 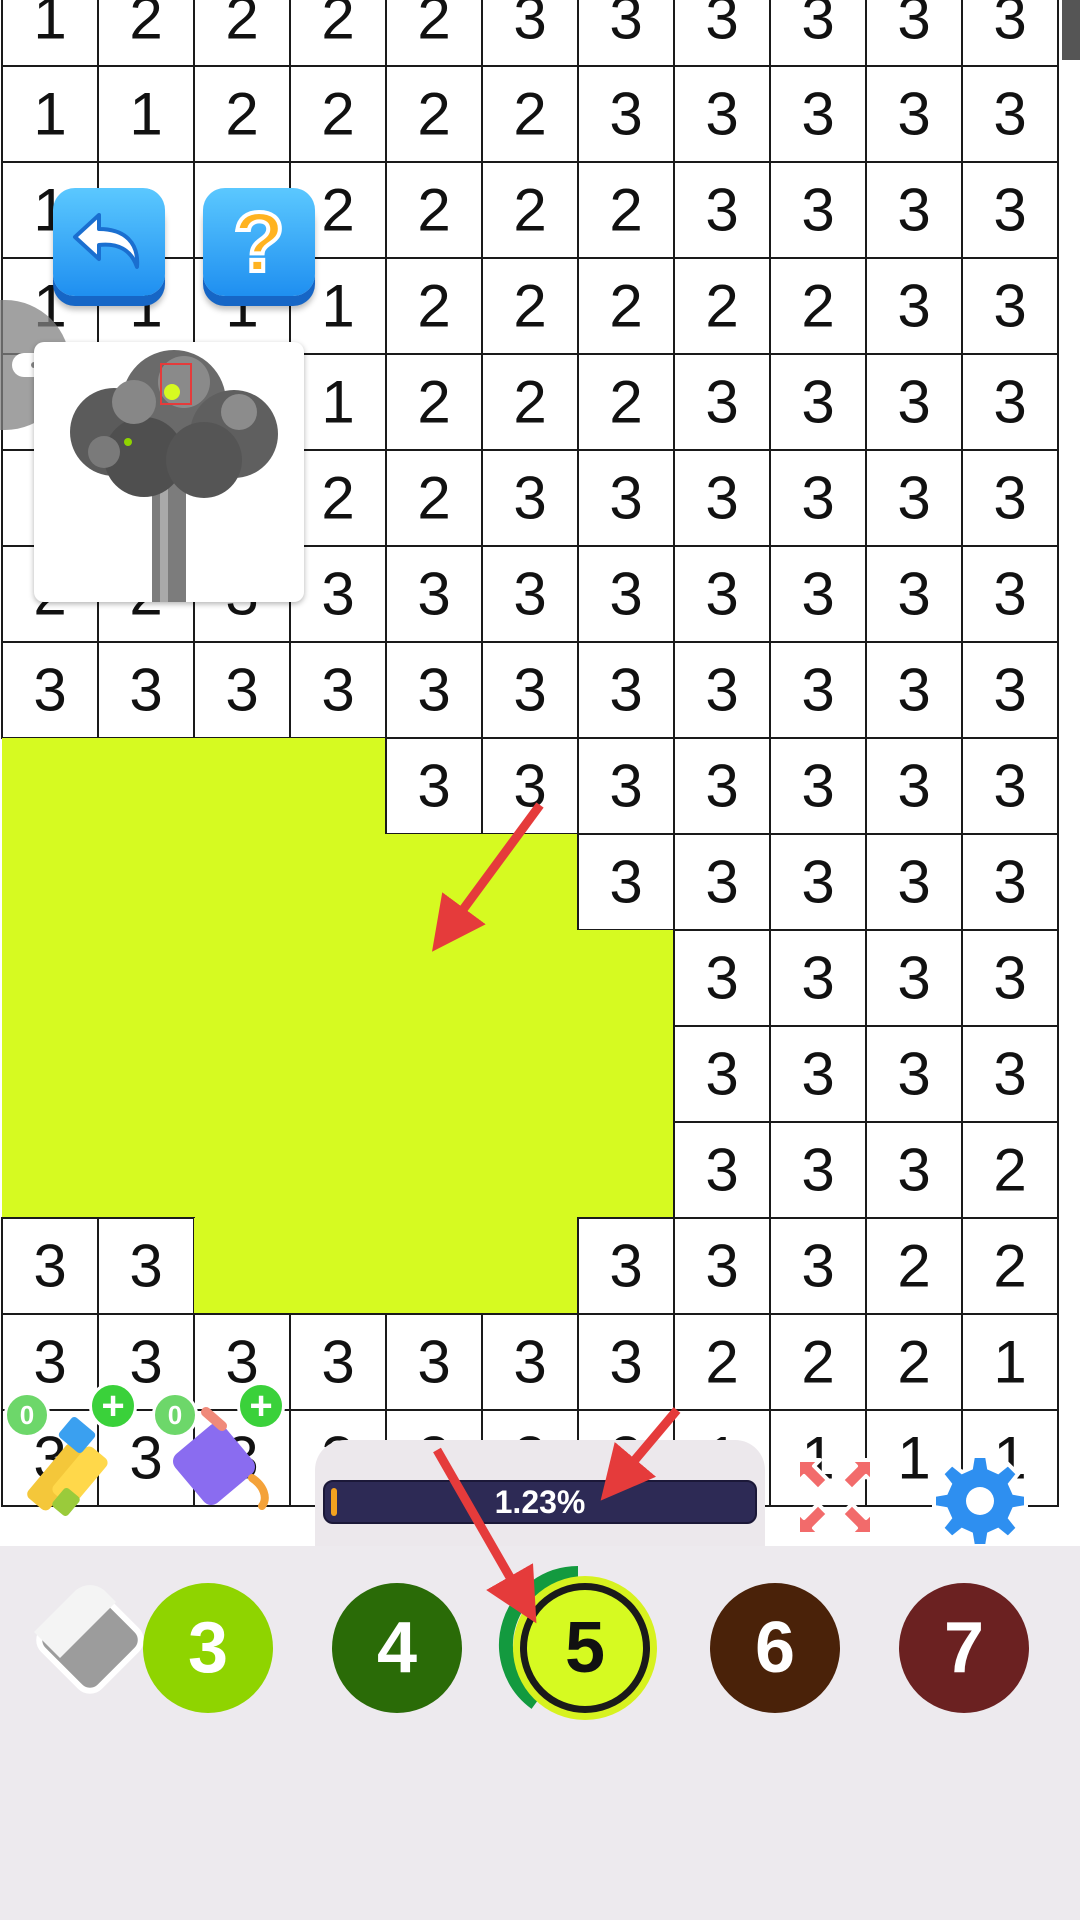 I want to click on undo-button, so click(x=109, y=242).